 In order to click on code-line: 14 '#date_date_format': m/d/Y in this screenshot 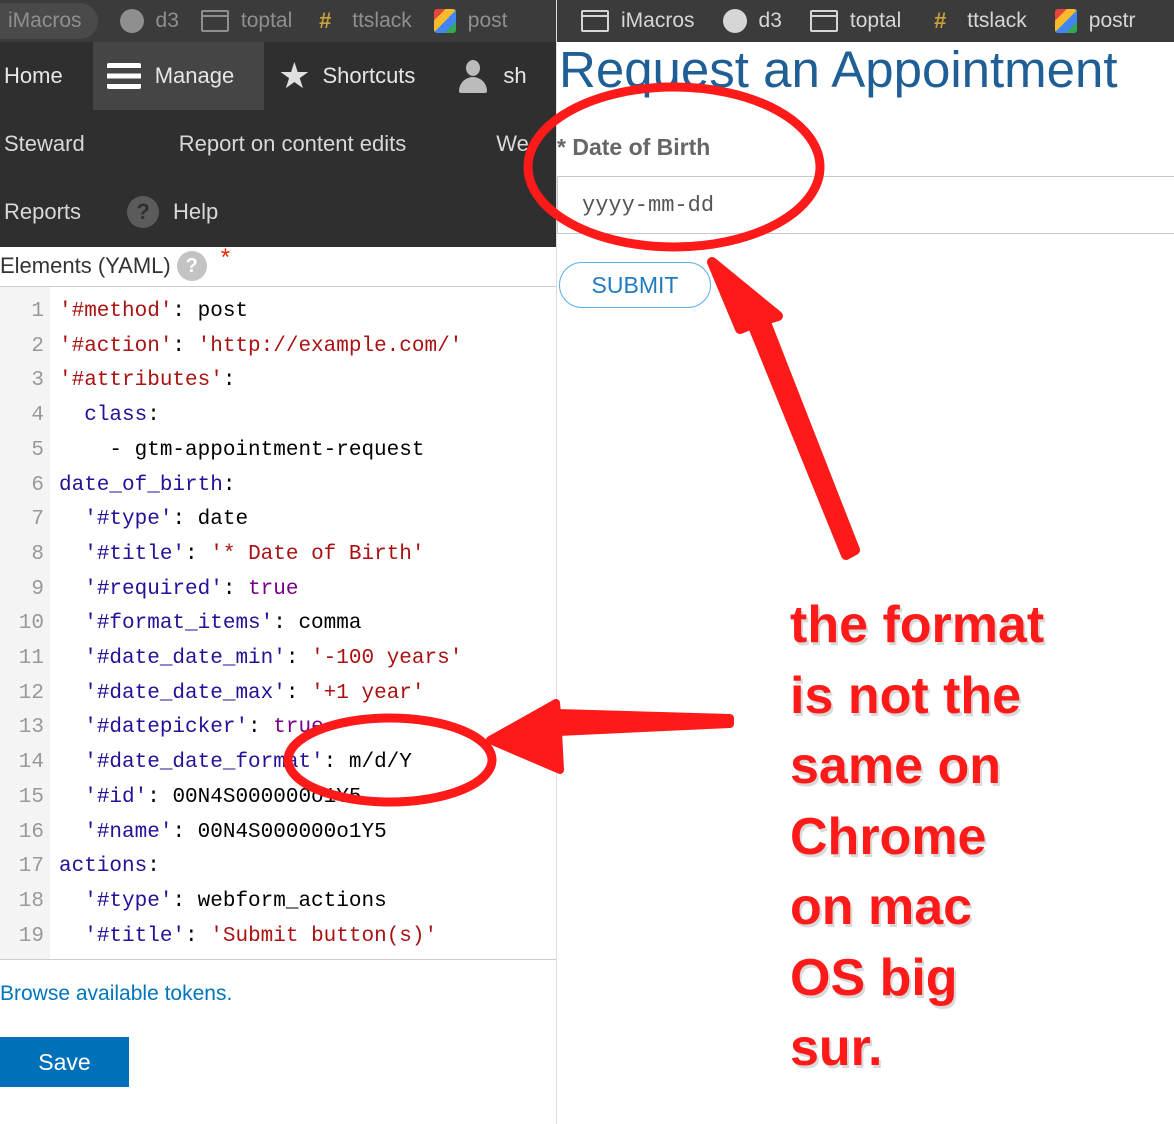, I will do `click(278, 763)`.